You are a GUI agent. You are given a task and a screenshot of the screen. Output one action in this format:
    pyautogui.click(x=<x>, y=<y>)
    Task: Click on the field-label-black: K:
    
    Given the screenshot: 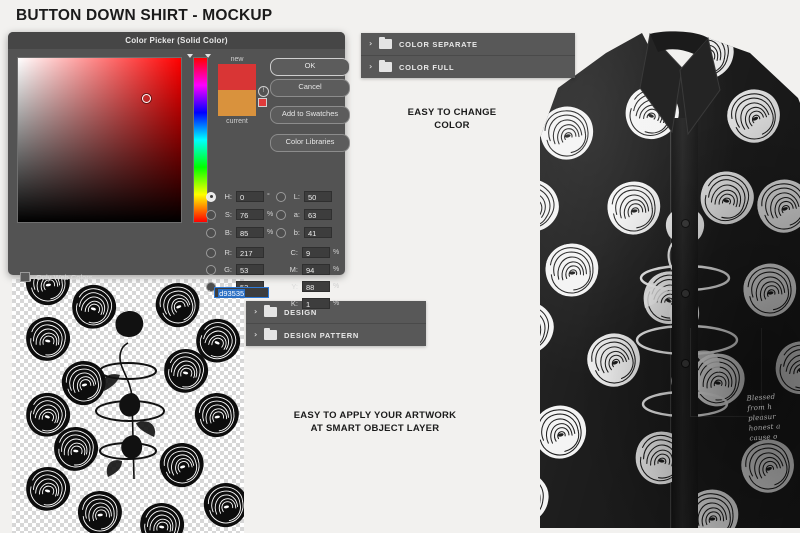 What is the action you would take?
    pyautogui.click(x=294, y=303)
    